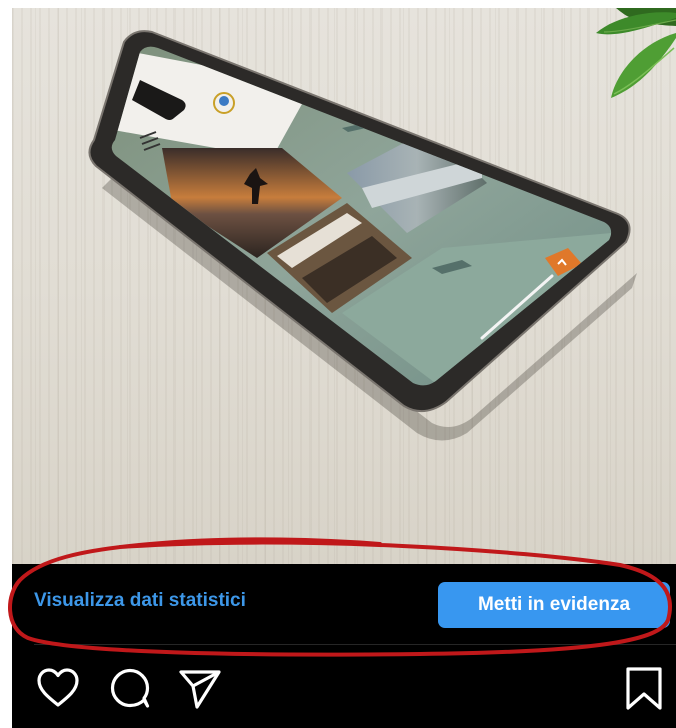  I want to click on divider, so click(355, 644).